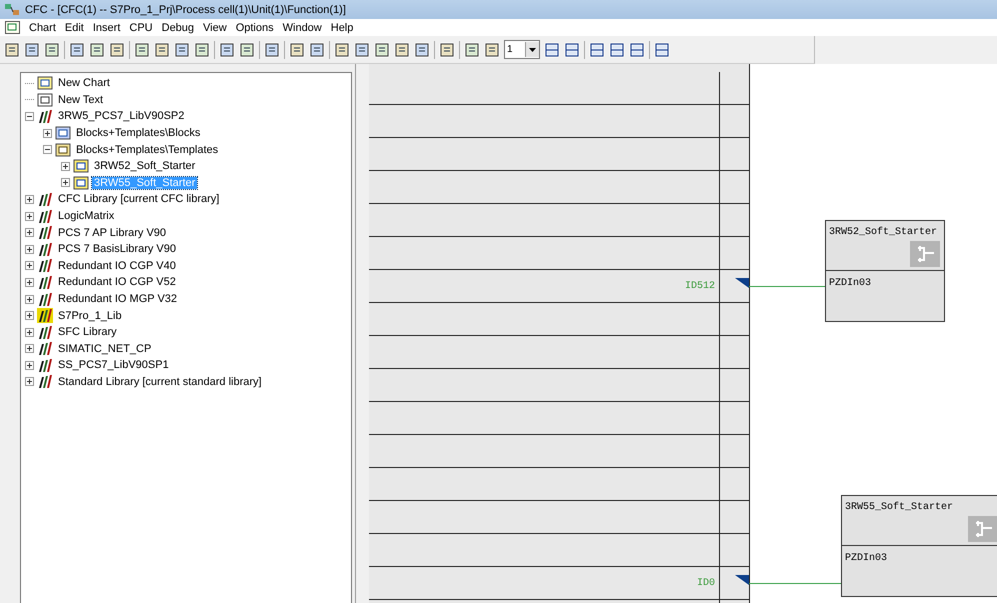  I want to click on menu-item: Help, so click(342, 28).